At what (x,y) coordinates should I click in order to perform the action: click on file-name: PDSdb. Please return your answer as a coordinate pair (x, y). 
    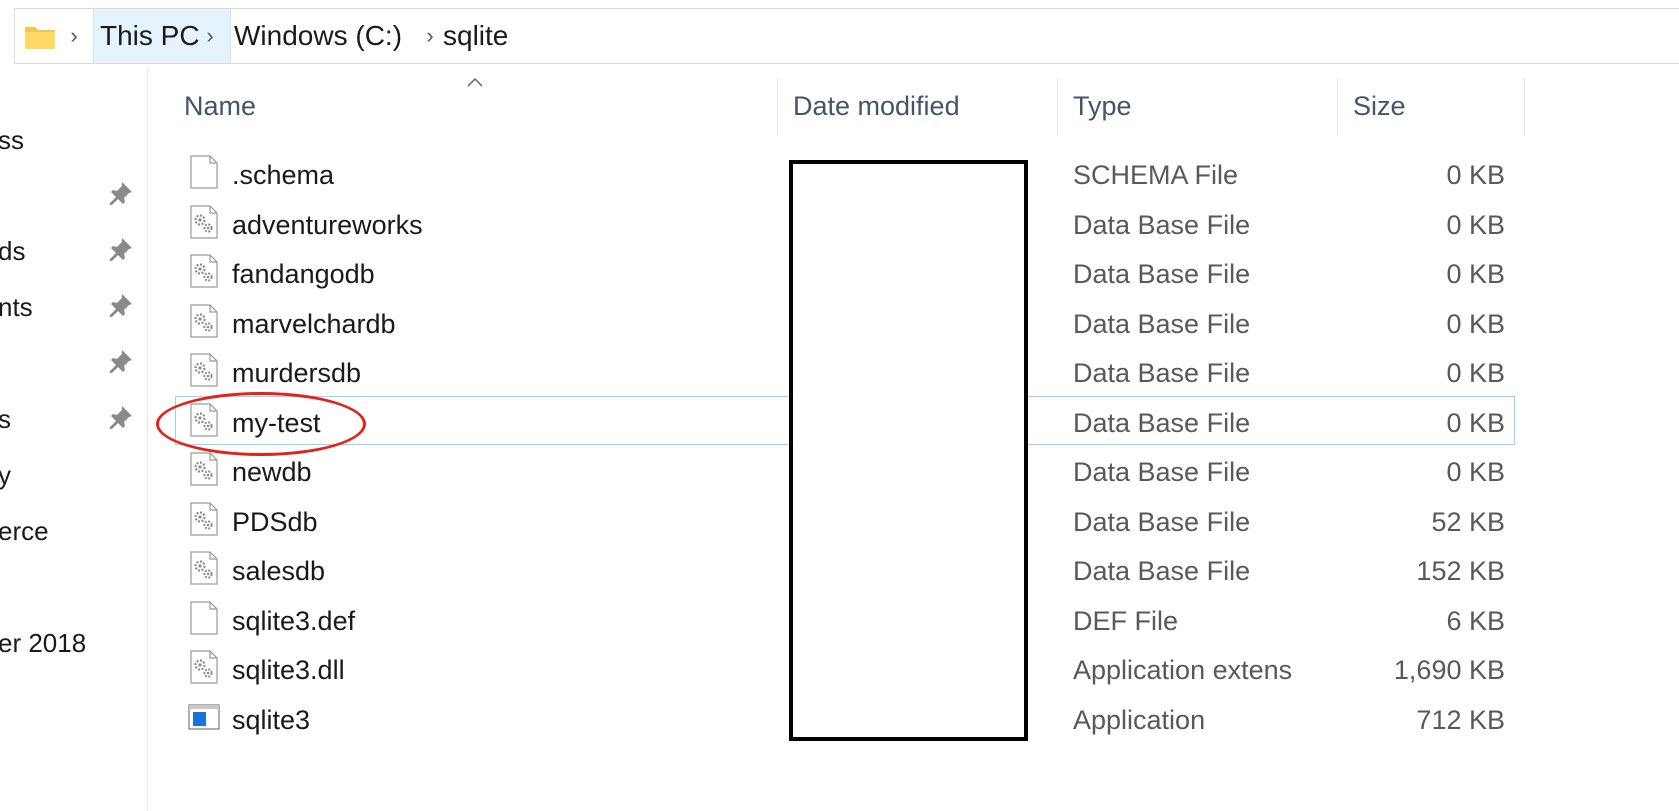
    Looking at the image, I should click on (275, 522).